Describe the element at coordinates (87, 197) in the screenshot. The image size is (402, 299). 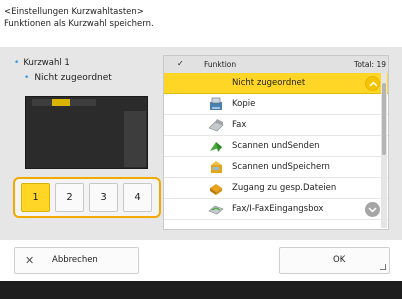
I see `quick-key-group: 1 2 3 4` at that location.